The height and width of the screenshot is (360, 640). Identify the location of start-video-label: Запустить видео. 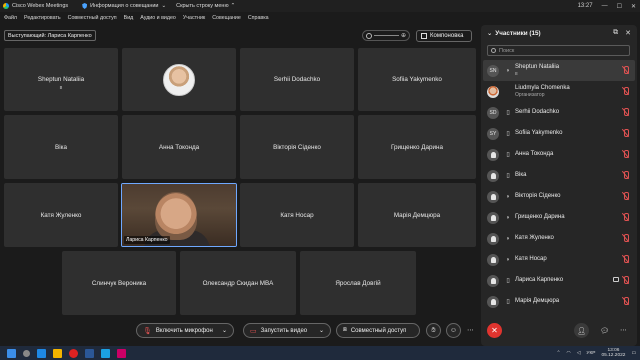
(284, 330).